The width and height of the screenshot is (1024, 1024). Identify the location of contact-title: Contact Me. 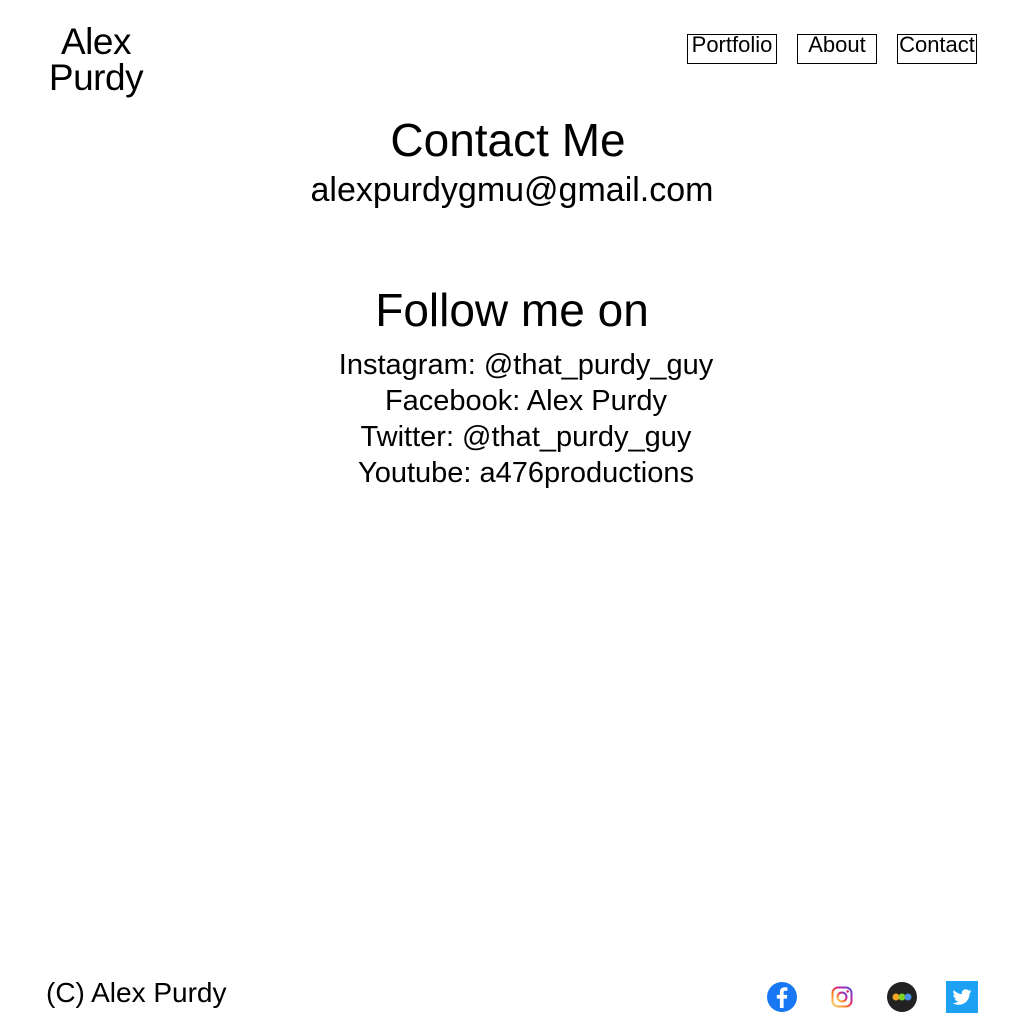
(508, 140).